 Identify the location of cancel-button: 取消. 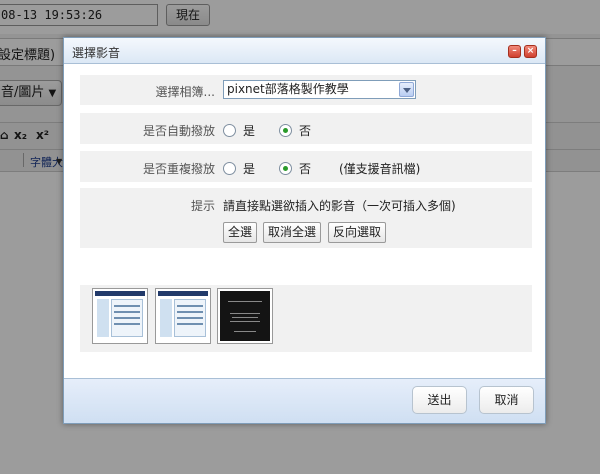
(506, 400).